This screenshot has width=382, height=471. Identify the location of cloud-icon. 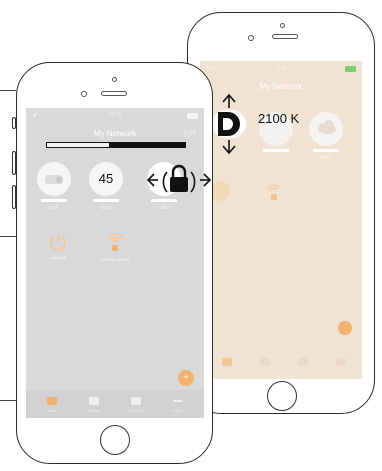
(327, 127).